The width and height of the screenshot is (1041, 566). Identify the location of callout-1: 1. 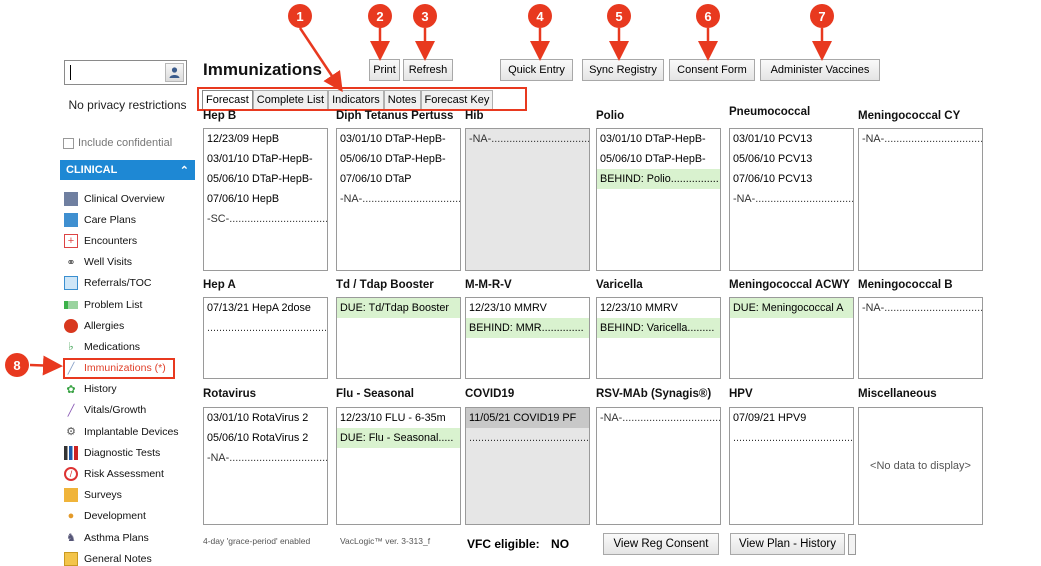
(300, 16).